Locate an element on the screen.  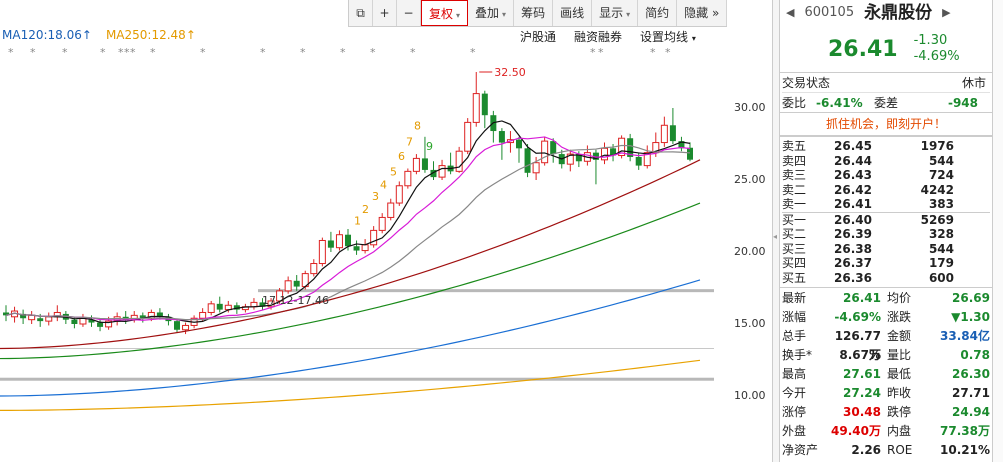
adjust-price-button: 复权 ▾ is located at coordinates (445, 13).